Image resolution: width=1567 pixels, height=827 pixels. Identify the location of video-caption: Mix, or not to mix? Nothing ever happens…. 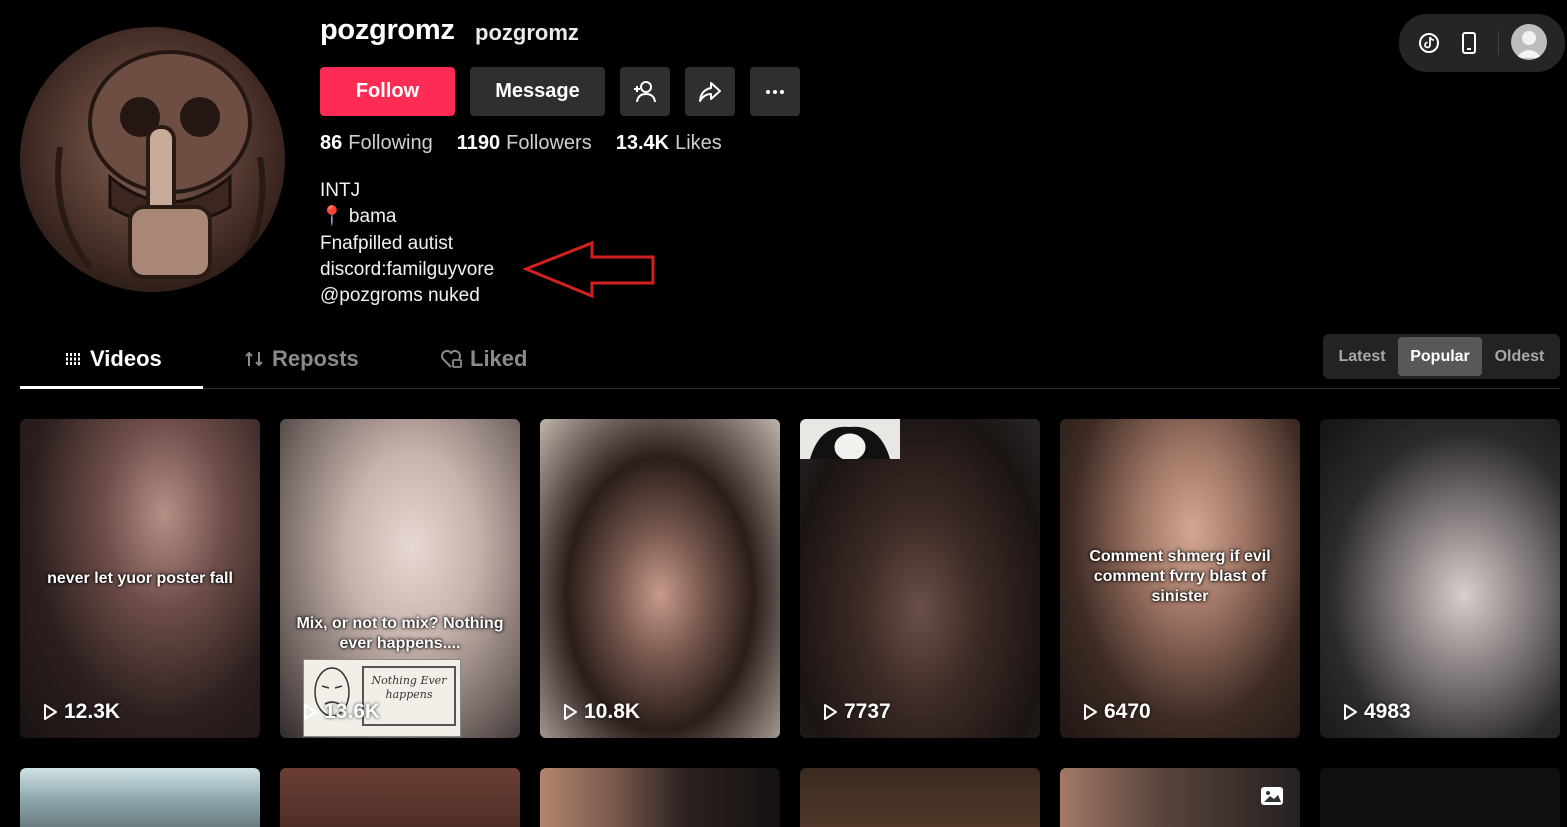
(400, 633).